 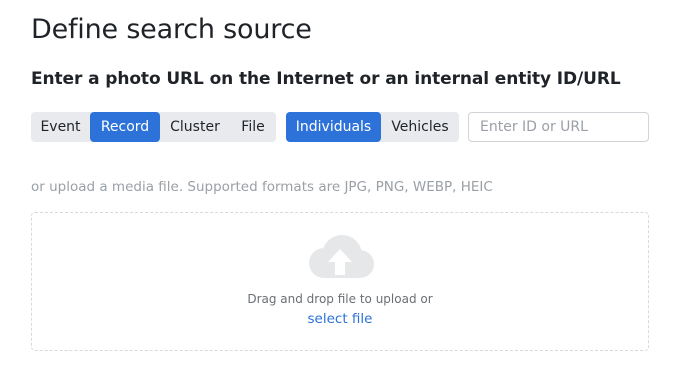 I want to click on id-or-url-input, so click(x=558, y=127).